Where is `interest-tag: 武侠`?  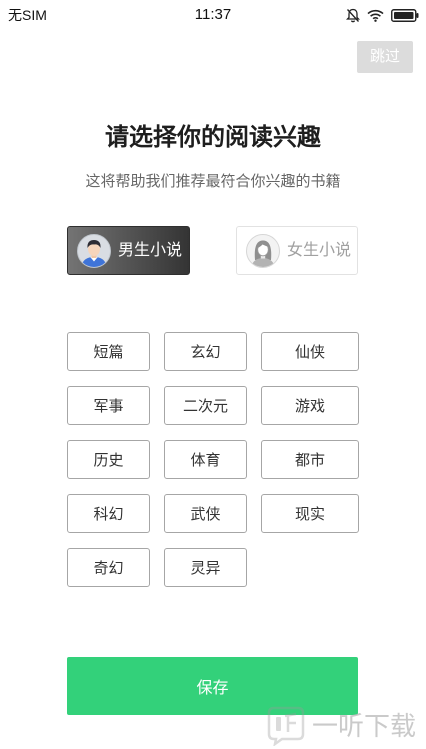 interest-tag: 武侠 is located at coordinates (205, 513).